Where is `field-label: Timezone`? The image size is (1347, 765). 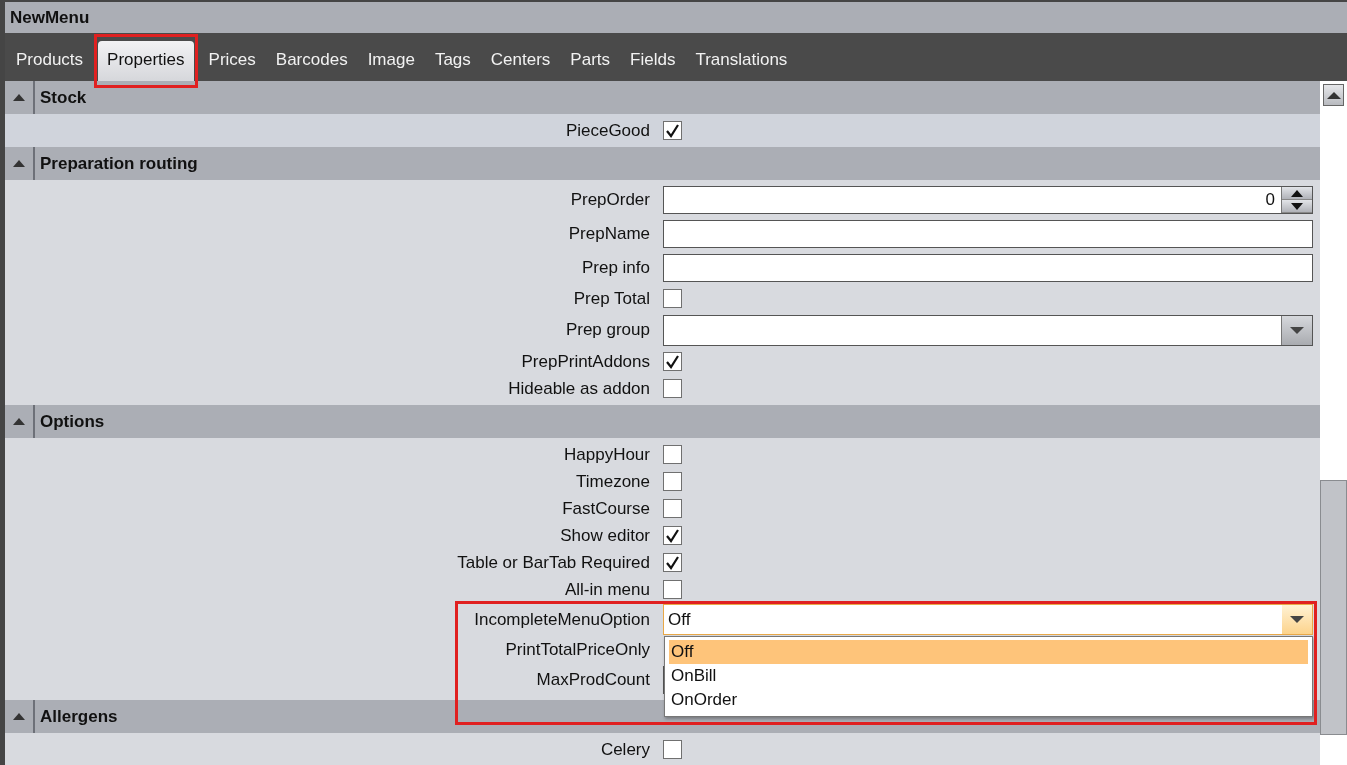 field-label: Timezone is located at coordinates (613, 481).